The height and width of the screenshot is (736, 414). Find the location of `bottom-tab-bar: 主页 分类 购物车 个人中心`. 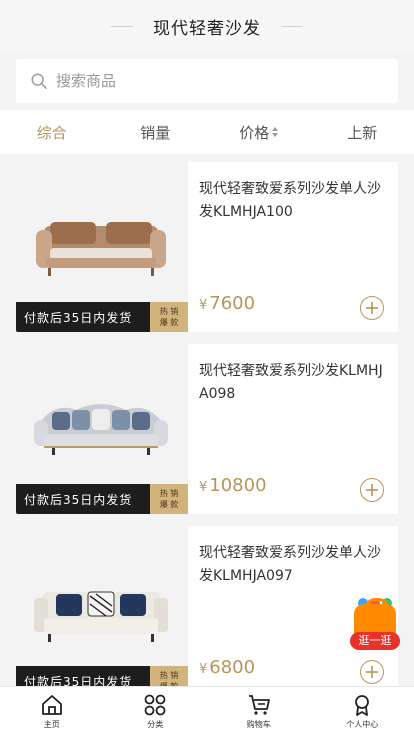

bottom-tab-bar: 主页 分类 购物车 个人中心 is located at coordinates (207, 711).